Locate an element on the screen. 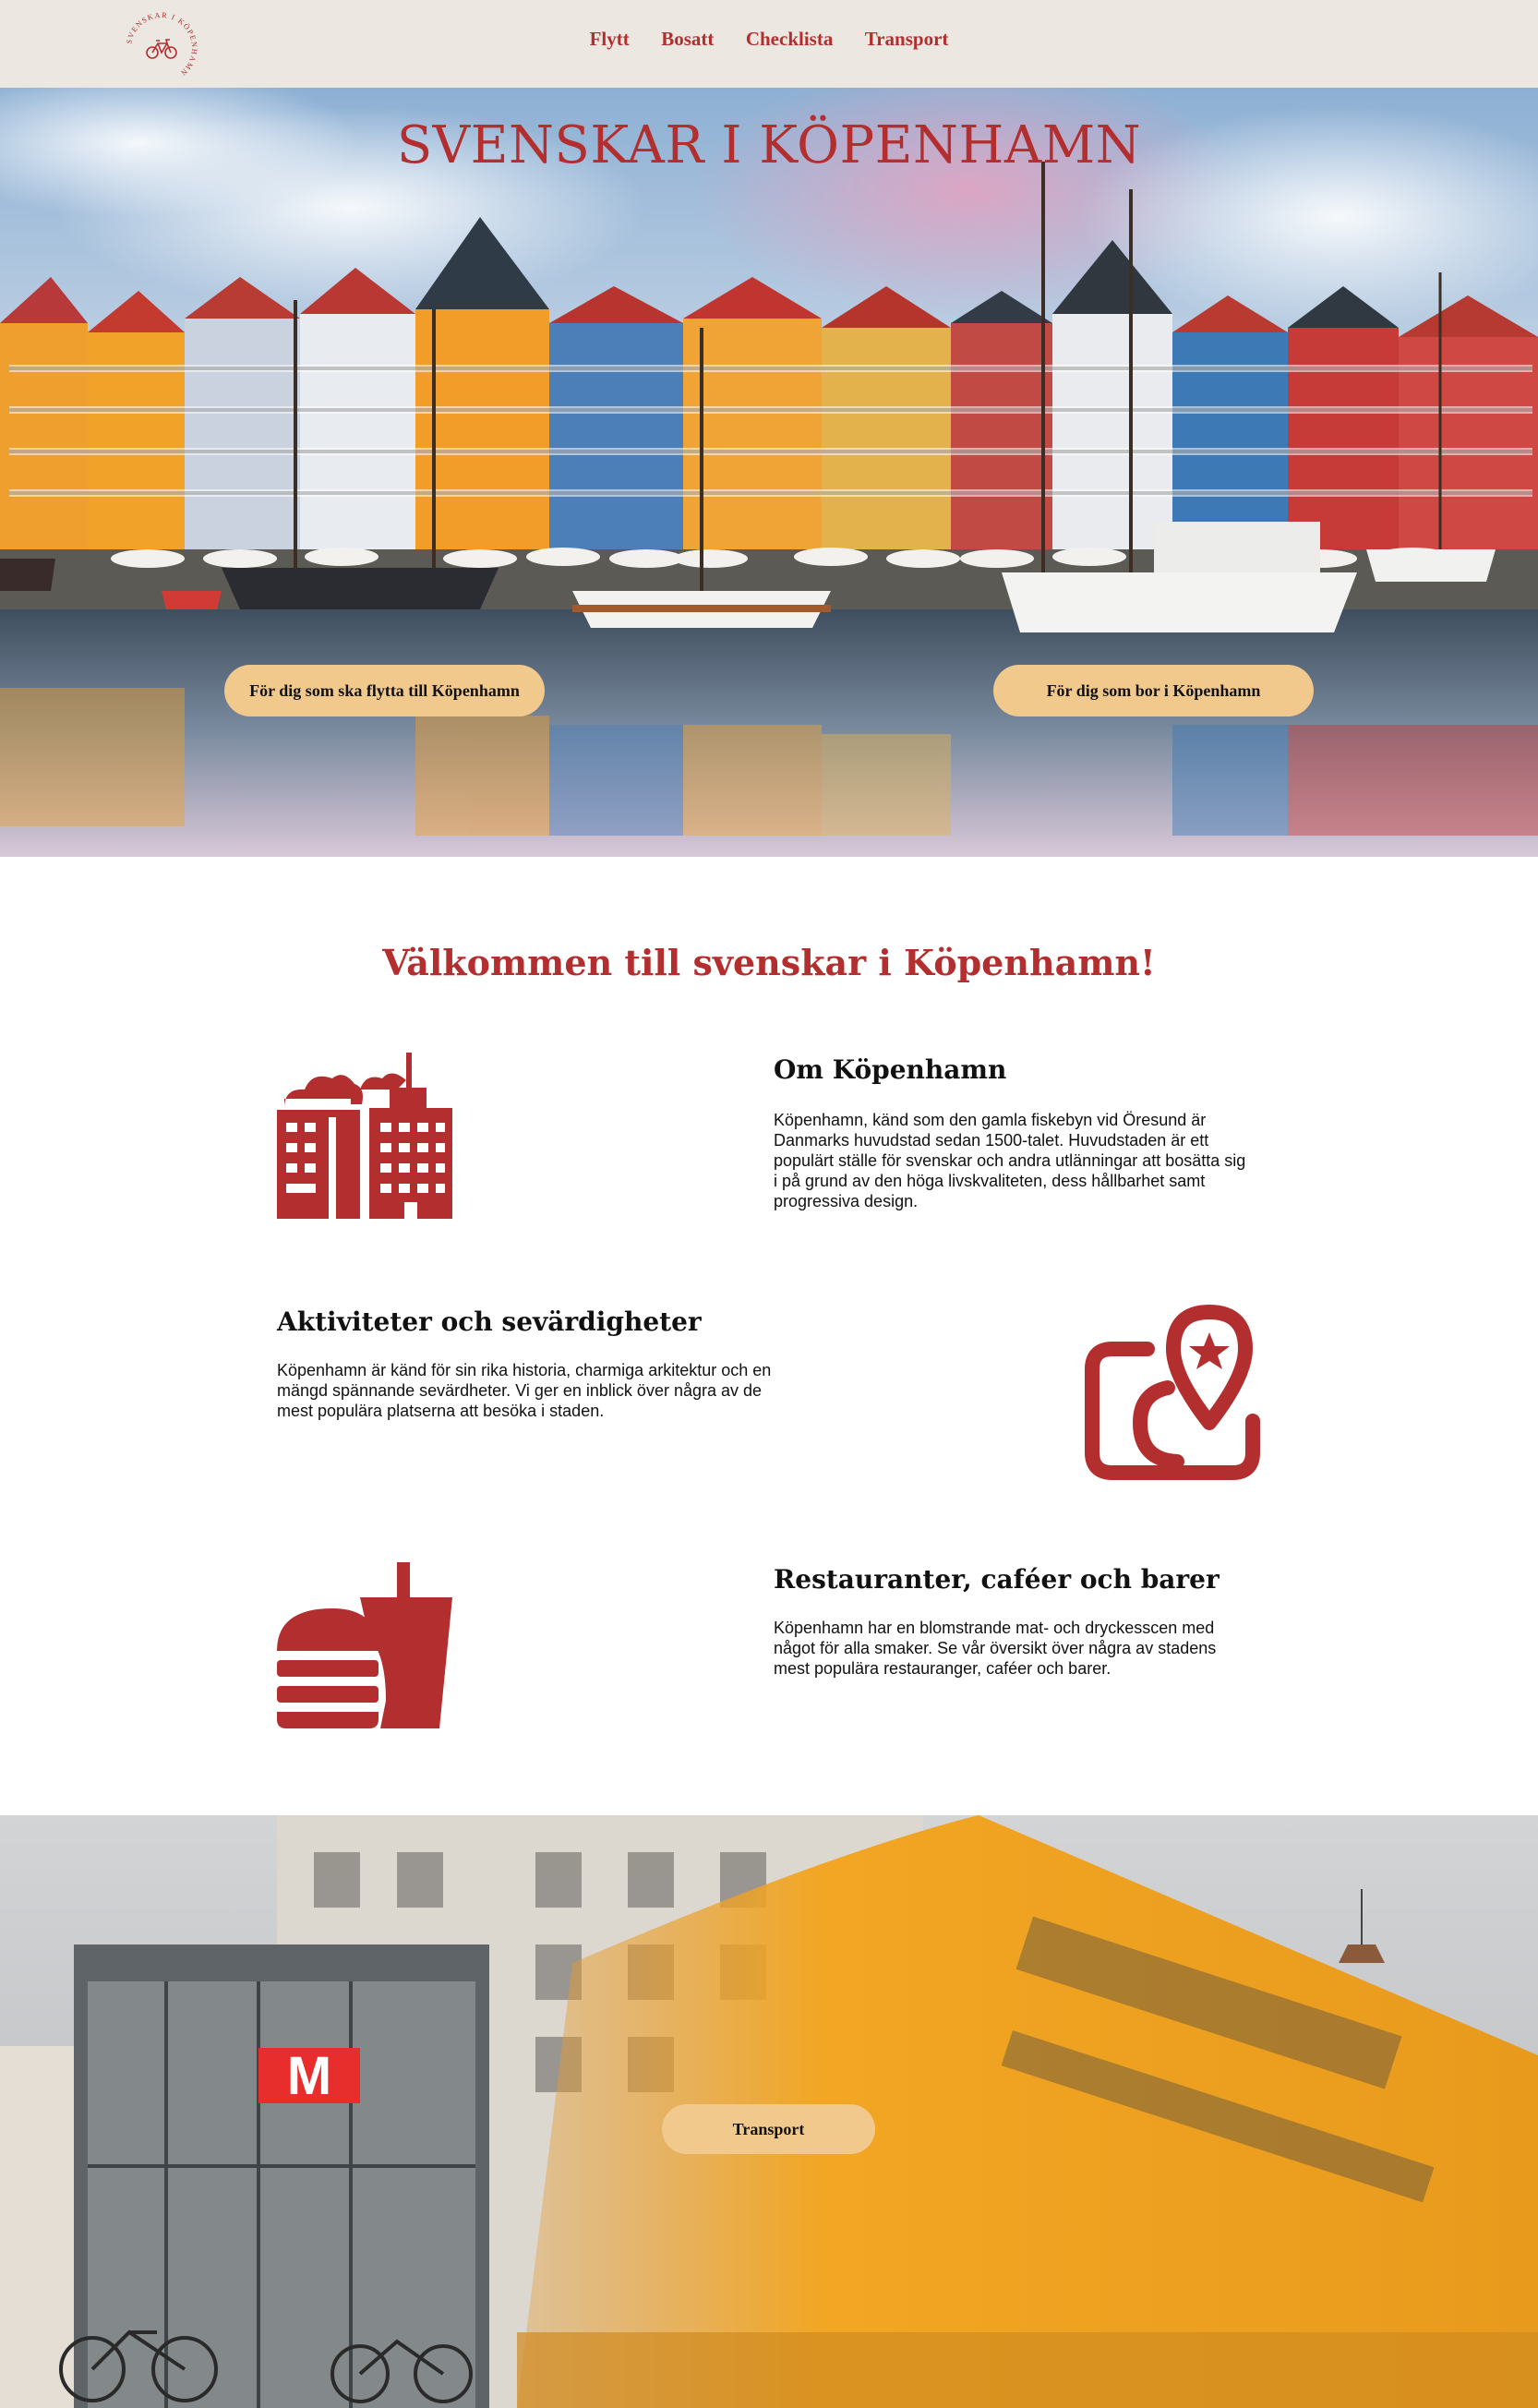 This screenshot has height=2408, width=1538. welcome-title: Välkommen till svenskar i Köpenhamn! is located at coordinates (769, 962).